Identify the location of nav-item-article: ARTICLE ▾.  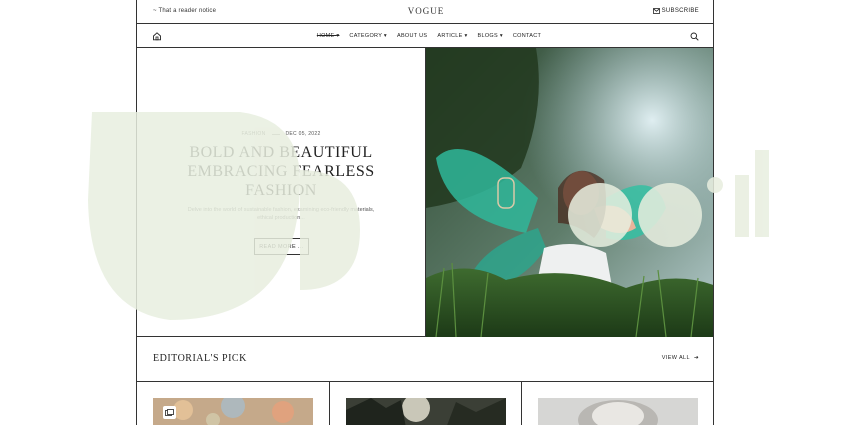
(452, 36).